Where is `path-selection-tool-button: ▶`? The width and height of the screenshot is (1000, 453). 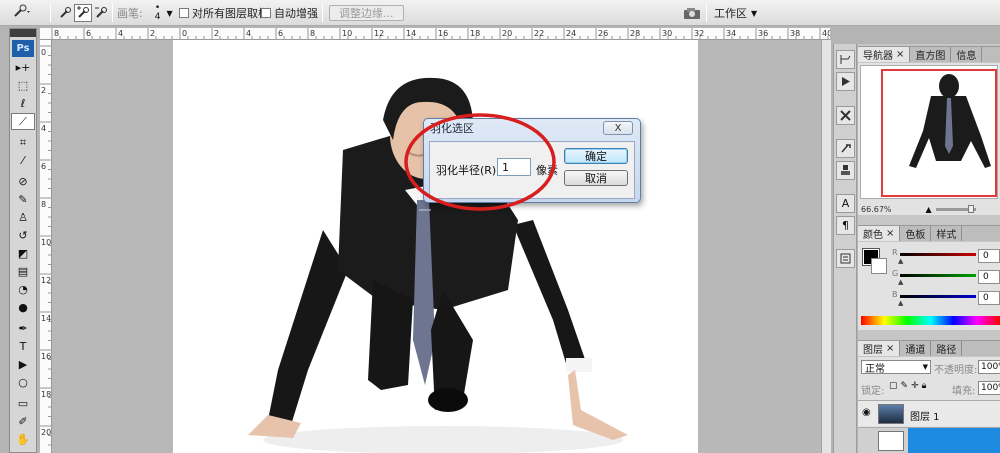
path-selection-tool-button: ▶ is located at coordinates (23, 364).